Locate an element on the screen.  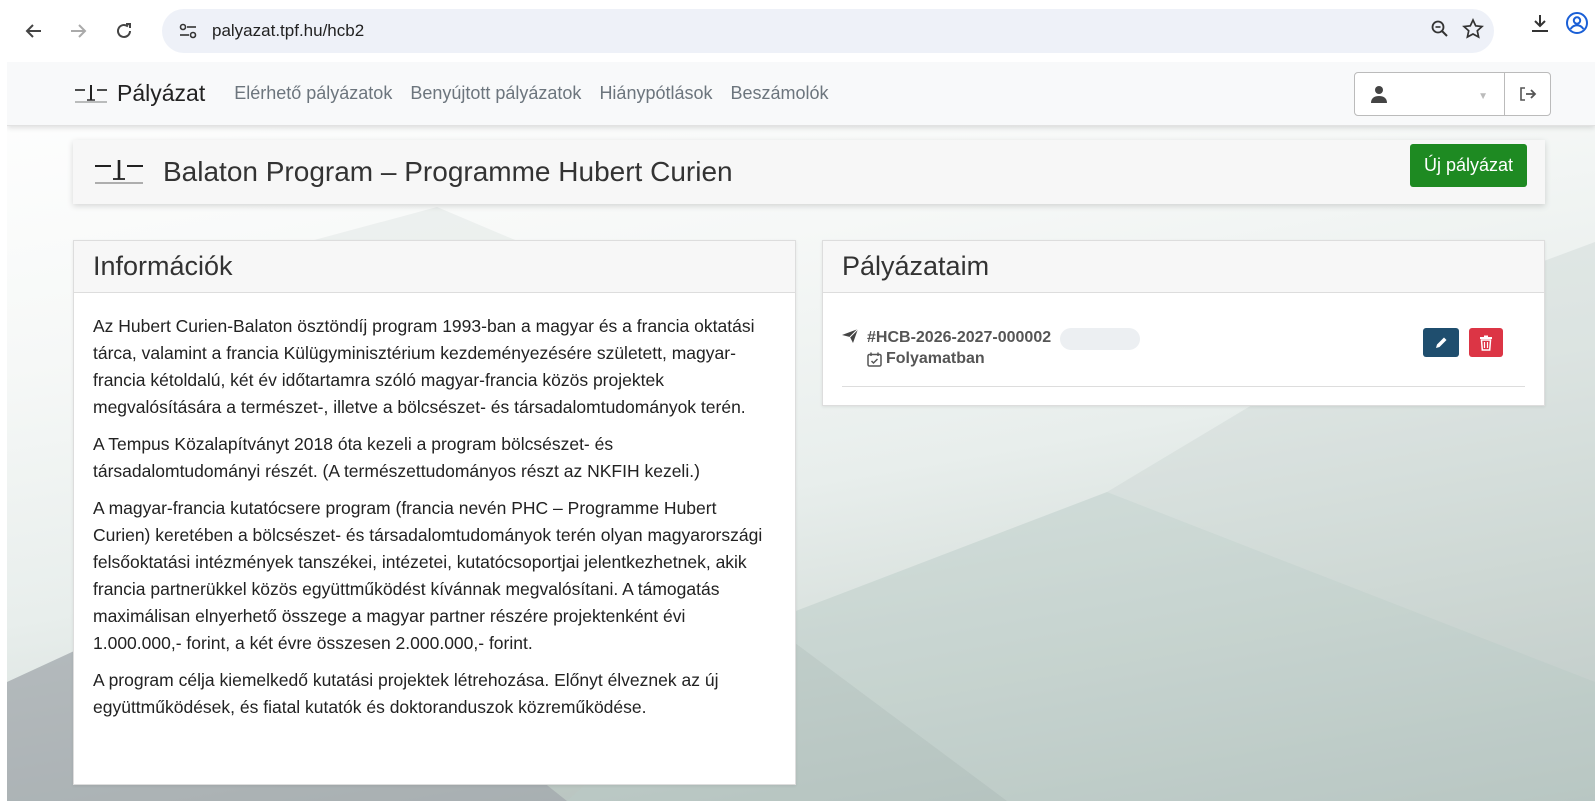
calendar-check-icon is located at coordinates (874, 359).